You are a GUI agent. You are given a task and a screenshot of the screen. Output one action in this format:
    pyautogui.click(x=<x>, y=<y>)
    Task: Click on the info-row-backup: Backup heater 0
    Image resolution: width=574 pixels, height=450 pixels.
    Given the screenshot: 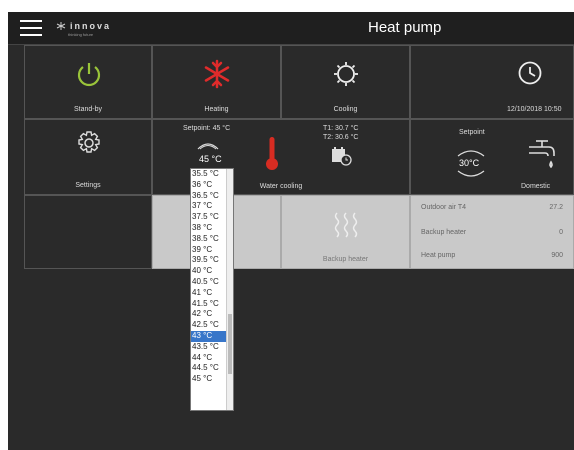 What is the action you would take?
    pyautogui.click(x=492, y=232)
    